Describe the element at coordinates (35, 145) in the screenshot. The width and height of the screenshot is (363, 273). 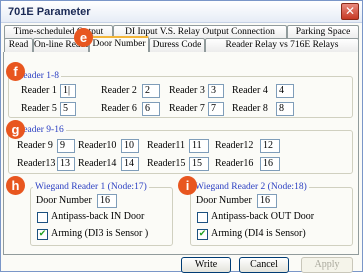
I see `reader-9-label: Reader 9` at that location.